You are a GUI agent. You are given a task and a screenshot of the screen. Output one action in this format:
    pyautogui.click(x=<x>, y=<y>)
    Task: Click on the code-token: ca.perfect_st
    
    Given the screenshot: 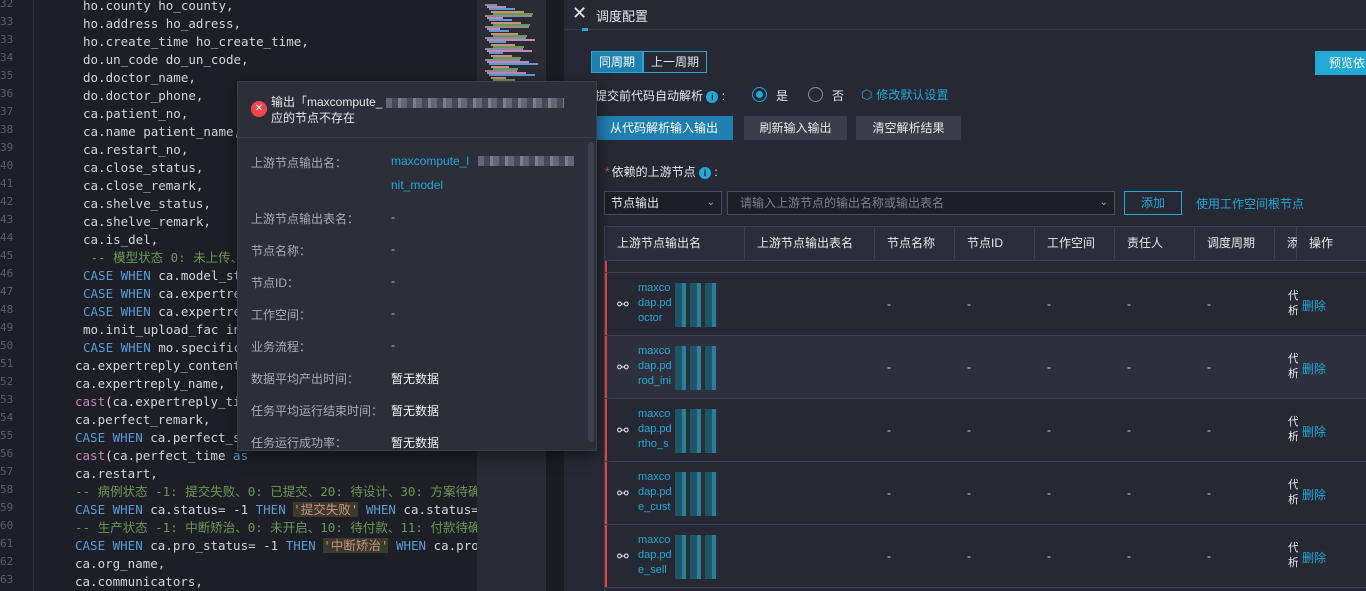 What is the action you would take?
    pyautogui.click(x=195, y=437)
    